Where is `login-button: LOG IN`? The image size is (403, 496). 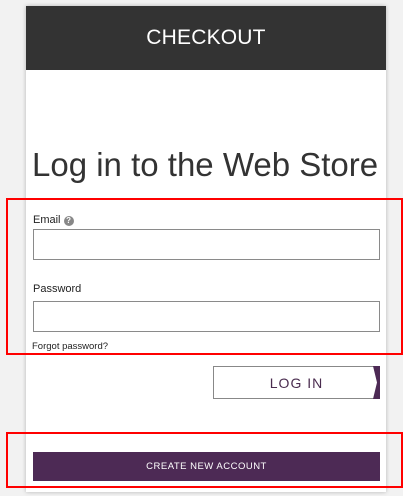 login-button: LOG IN is located at coordinates (296, 382).